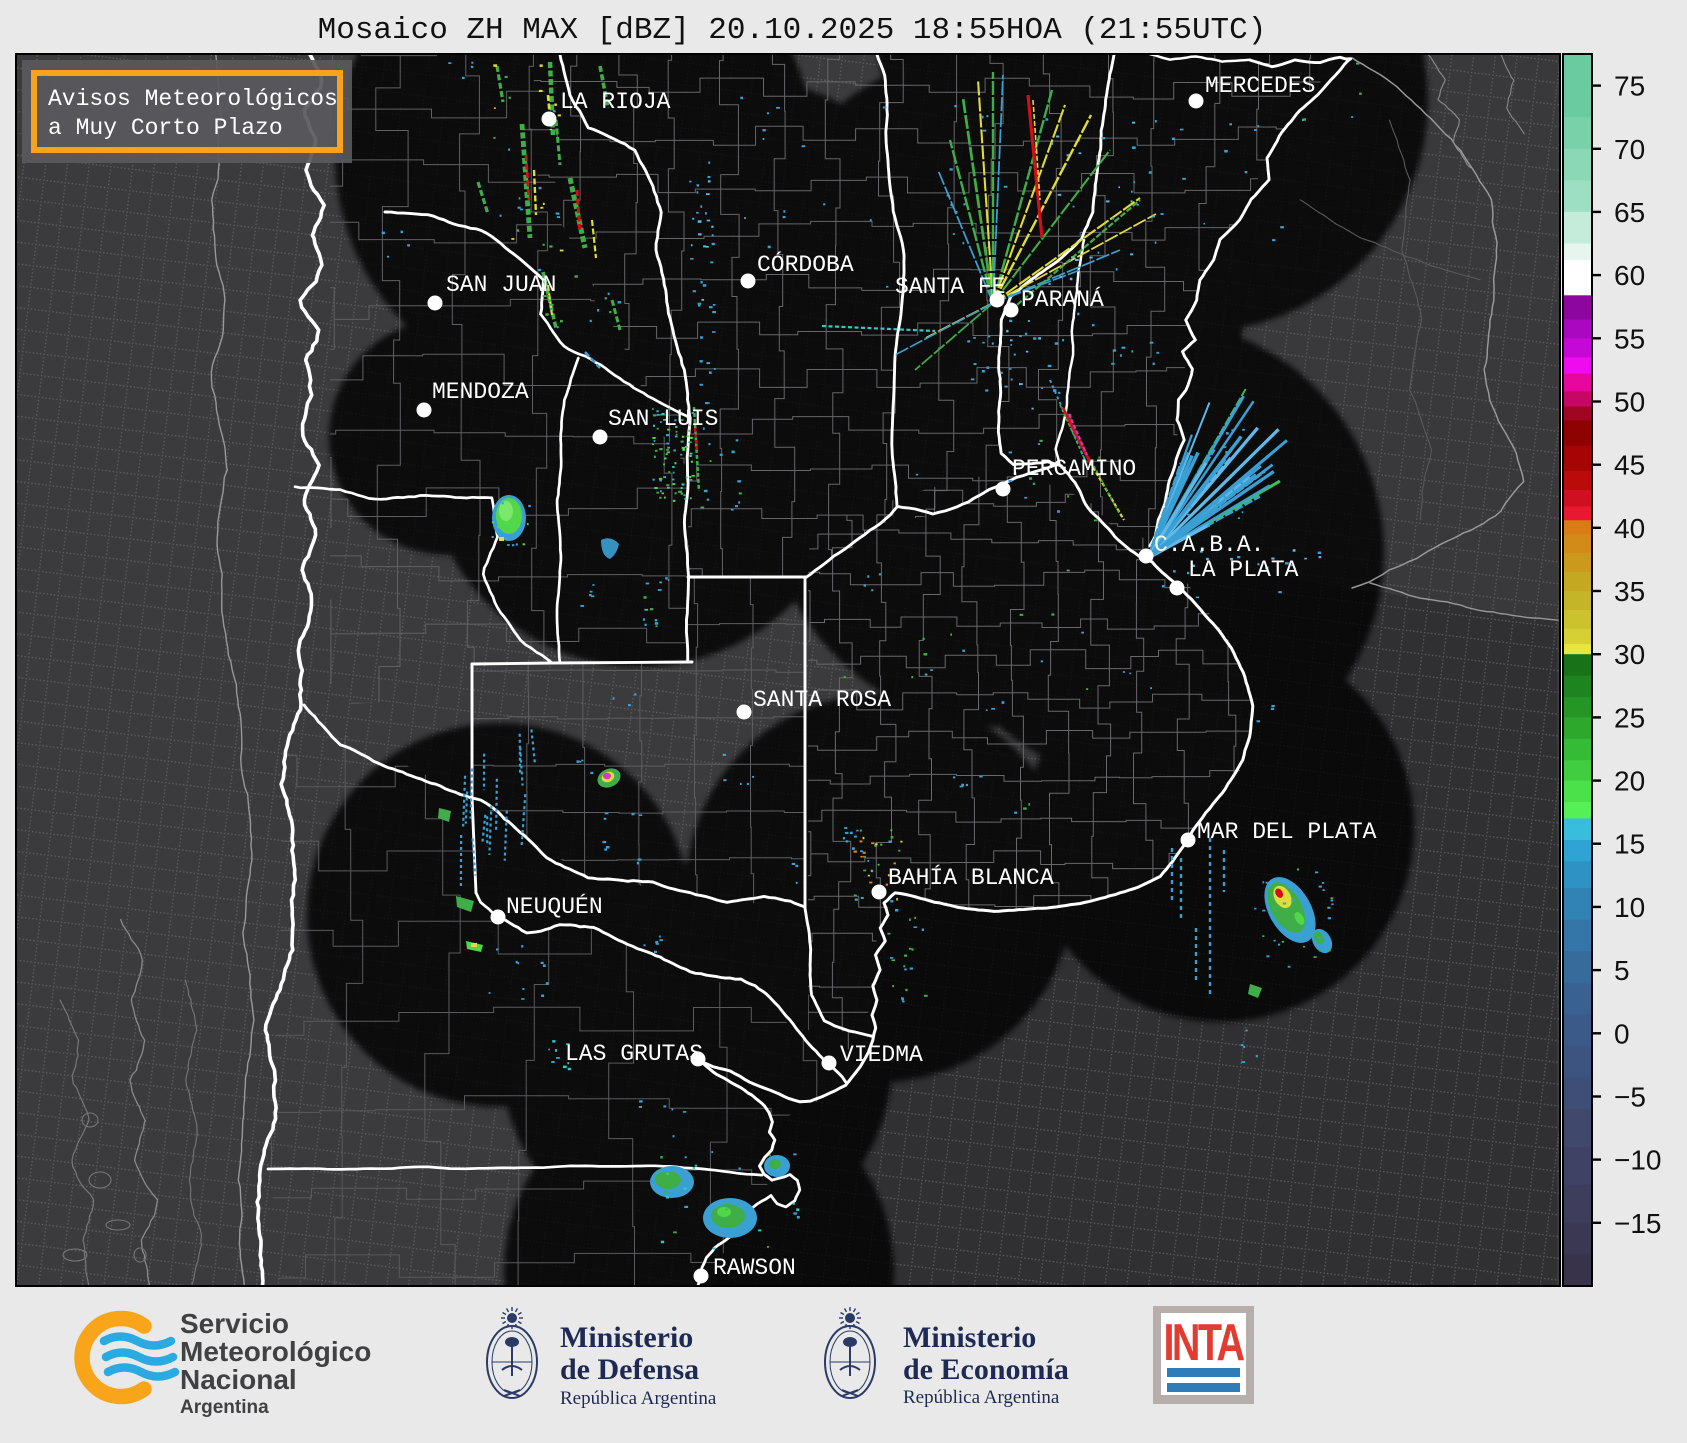 The height and width of the screenshot is (1443, 1687). Describe the element at coordinates (1630, 1097) in the screenshot. I see `svg-text: −5` at that location.